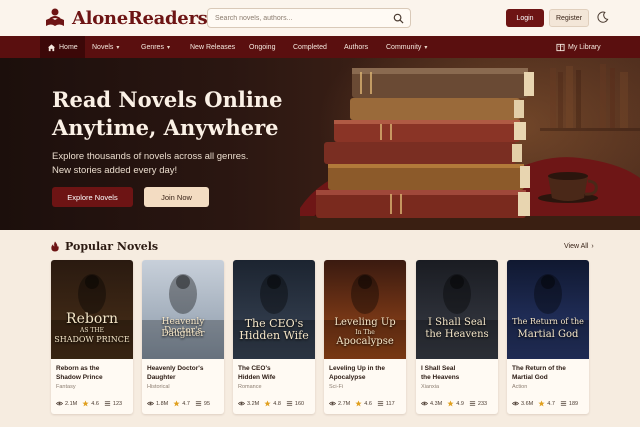  I want to click on novel-cover: Heavenly Doctor's Daughter, so click(183, 309).